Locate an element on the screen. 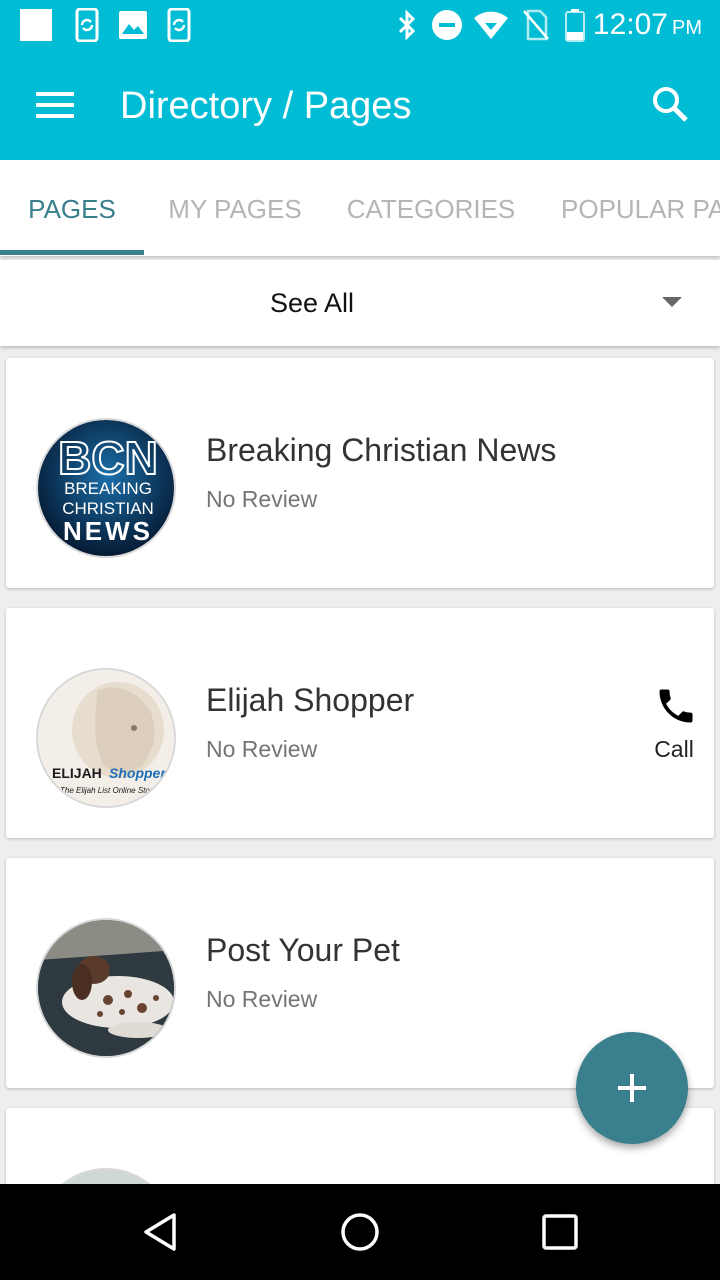  svg-text: BREAKING is located at coordinates (108, 488).